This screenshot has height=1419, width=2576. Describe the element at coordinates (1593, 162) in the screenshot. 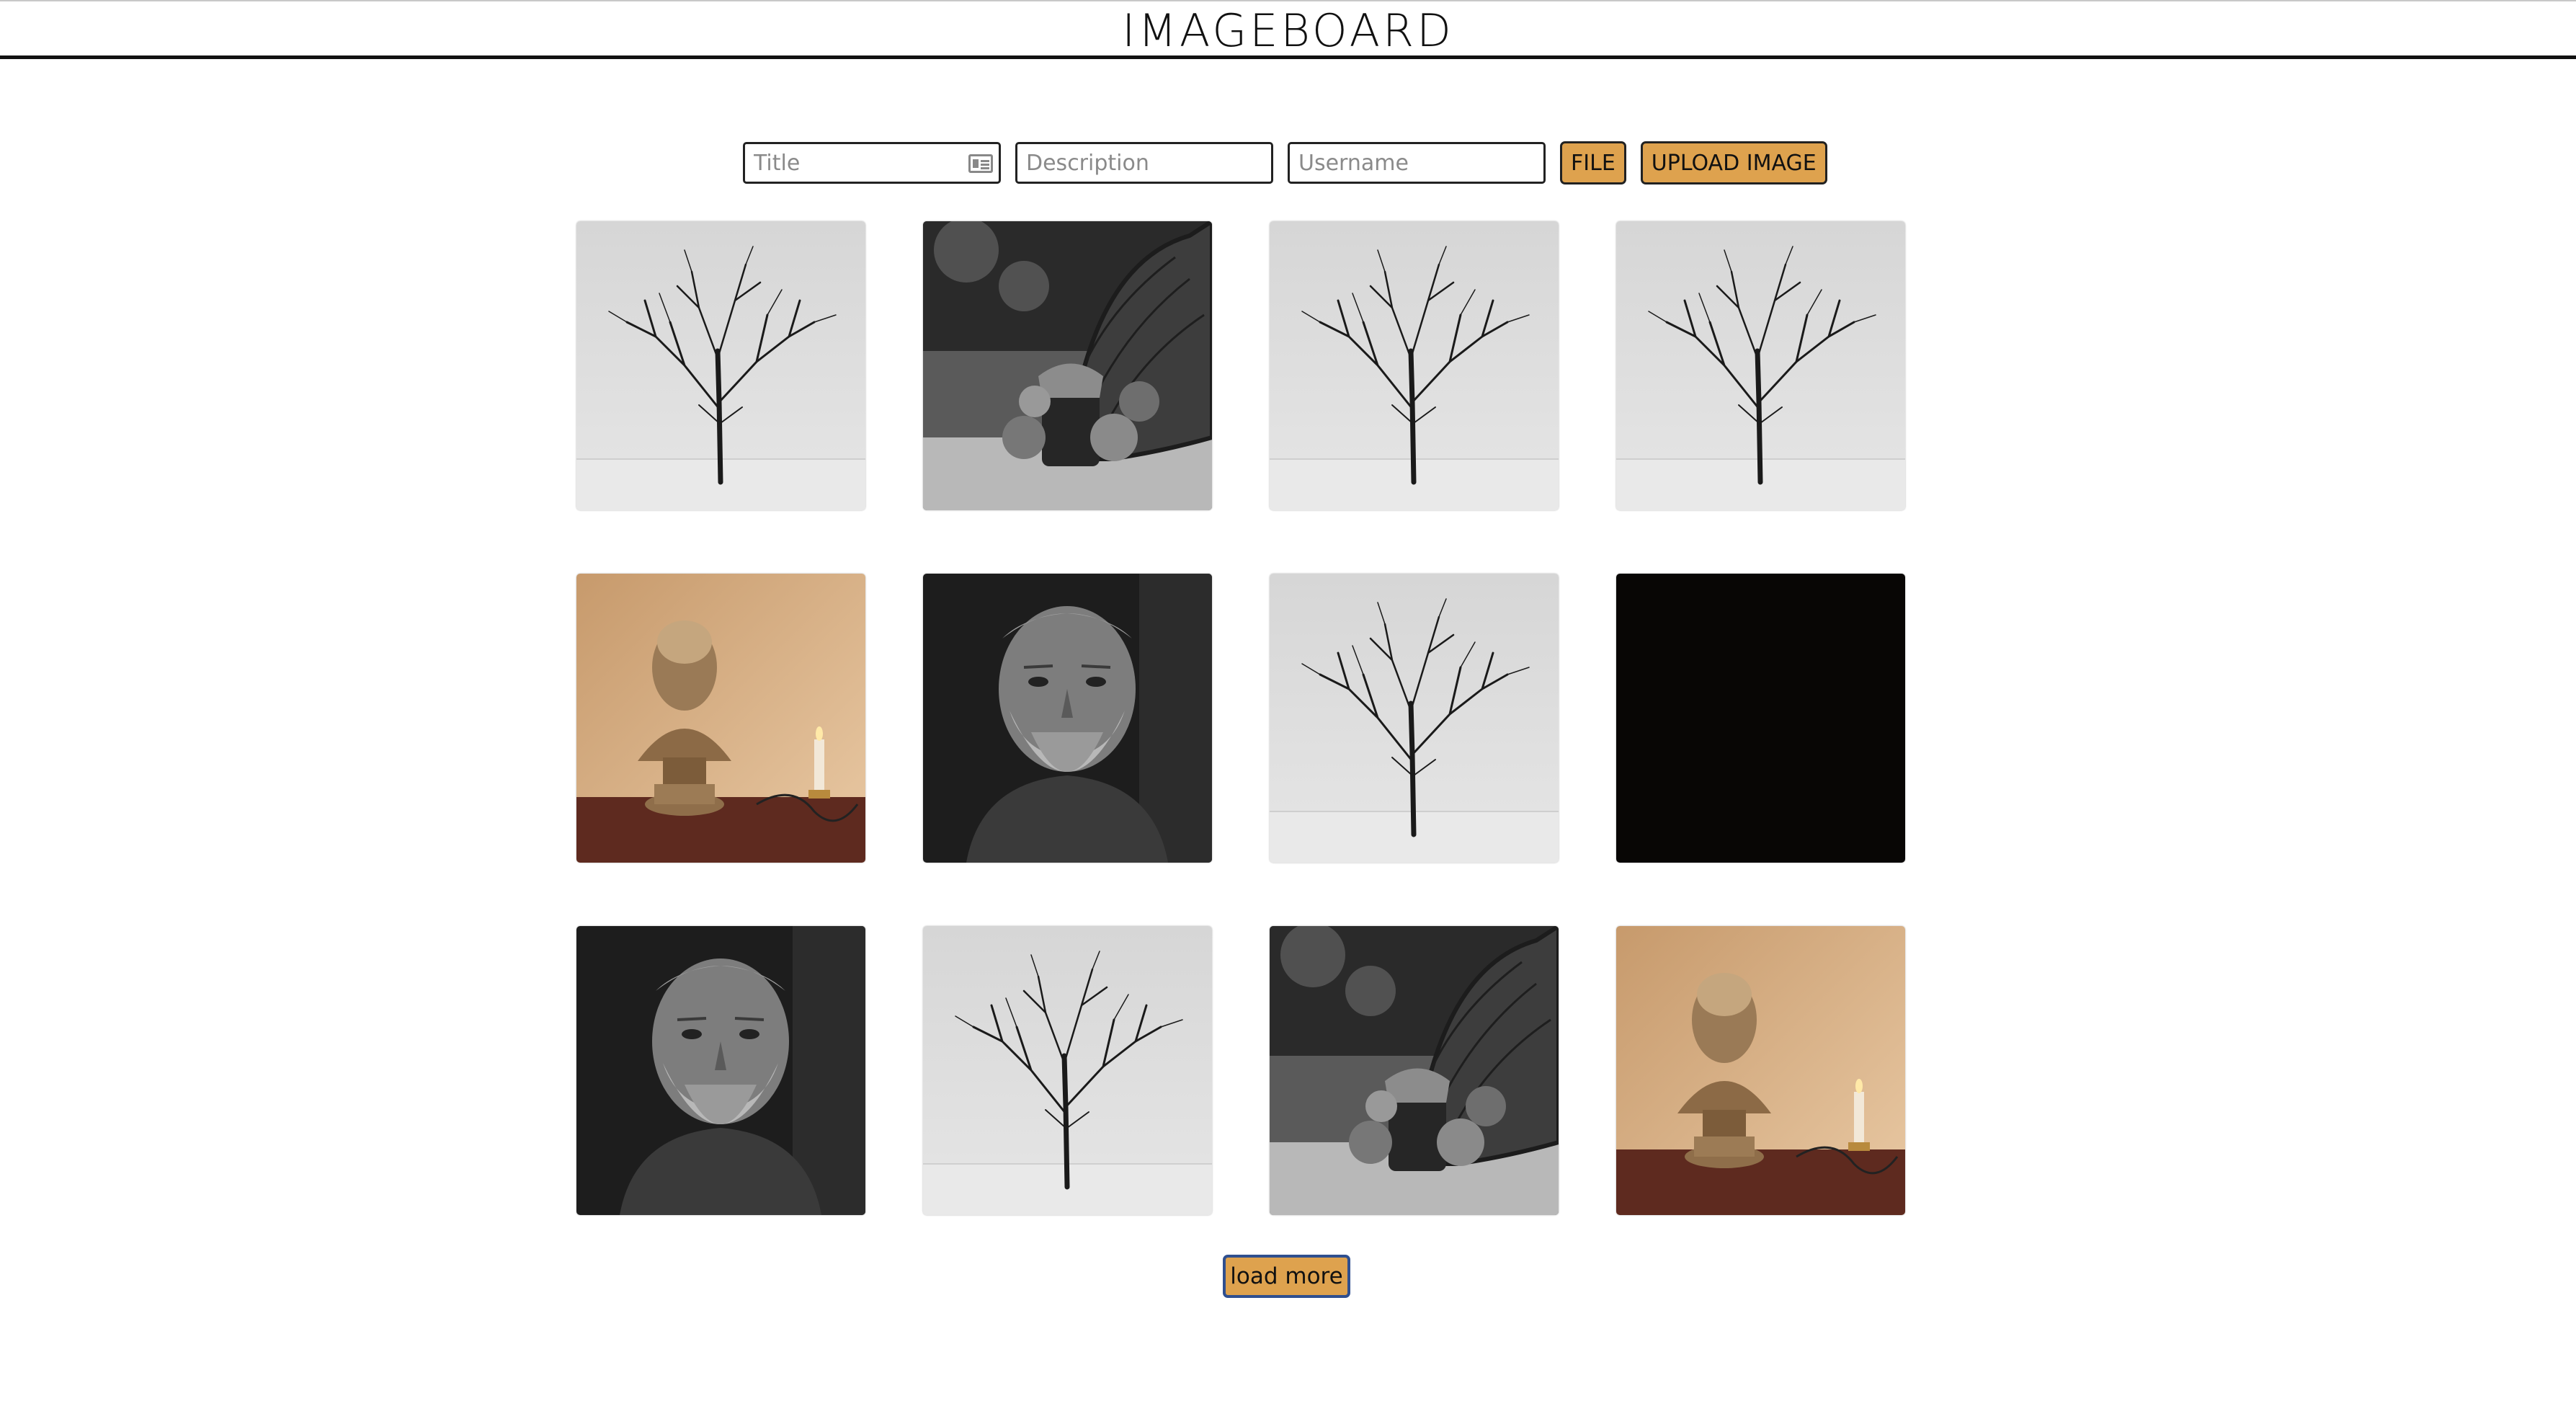

I see `file-button: FILE` at that location.